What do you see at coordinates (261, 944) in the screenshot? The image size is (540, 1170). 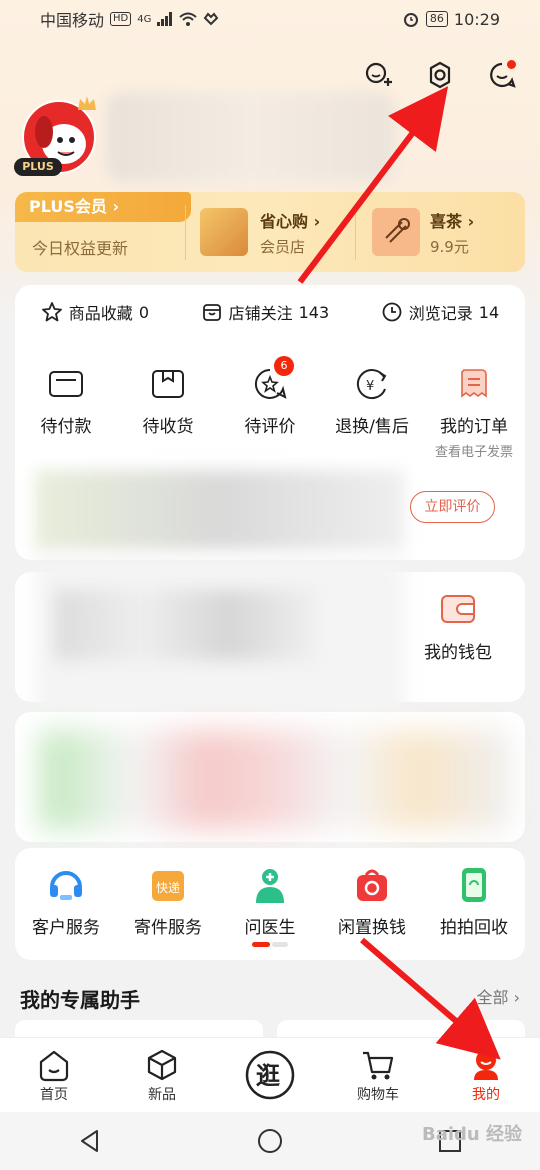 I see `pager-dot-active` at bounding box center [261, 944].